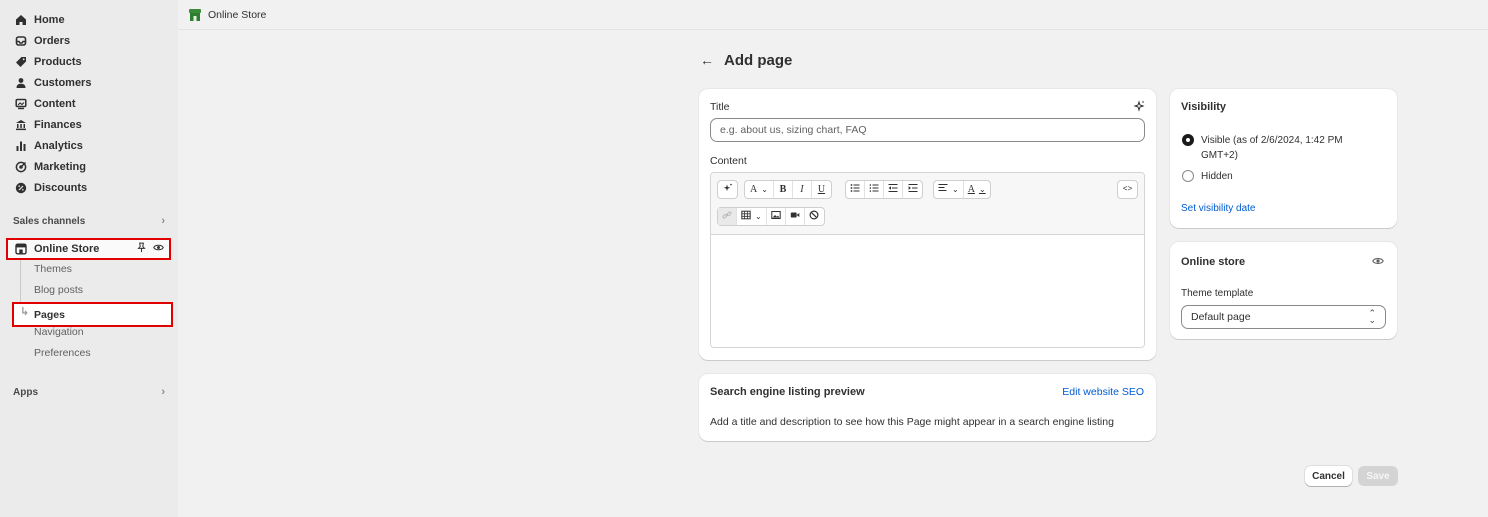  I want to click on radio-hidden: Hidden, so click(1207, 176).